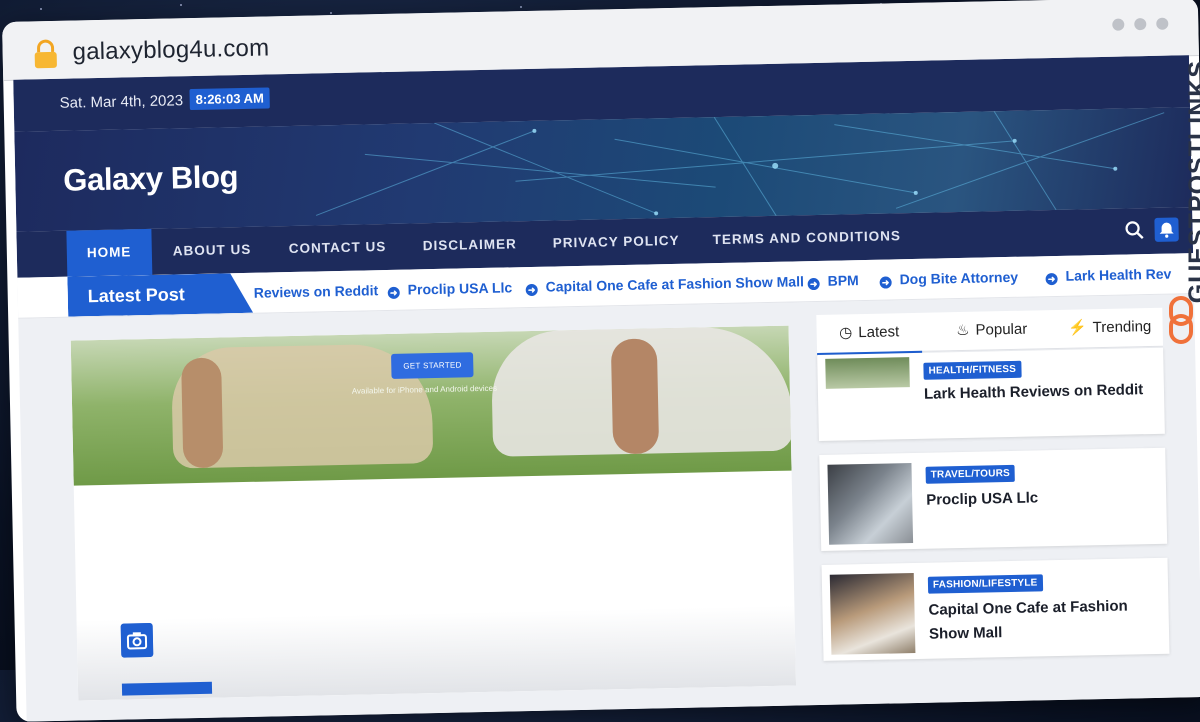  What do you see at coordinates (170, 50) in the screenshot?
I see `address-bar-url: galaxyblog4u.com` at bounding box center [170, 50].